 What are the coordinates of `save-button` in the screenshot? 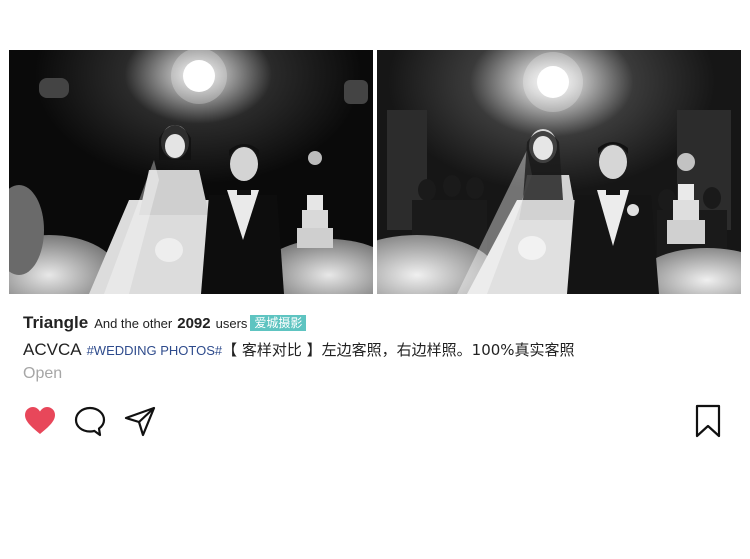 It's located at (708, 421).